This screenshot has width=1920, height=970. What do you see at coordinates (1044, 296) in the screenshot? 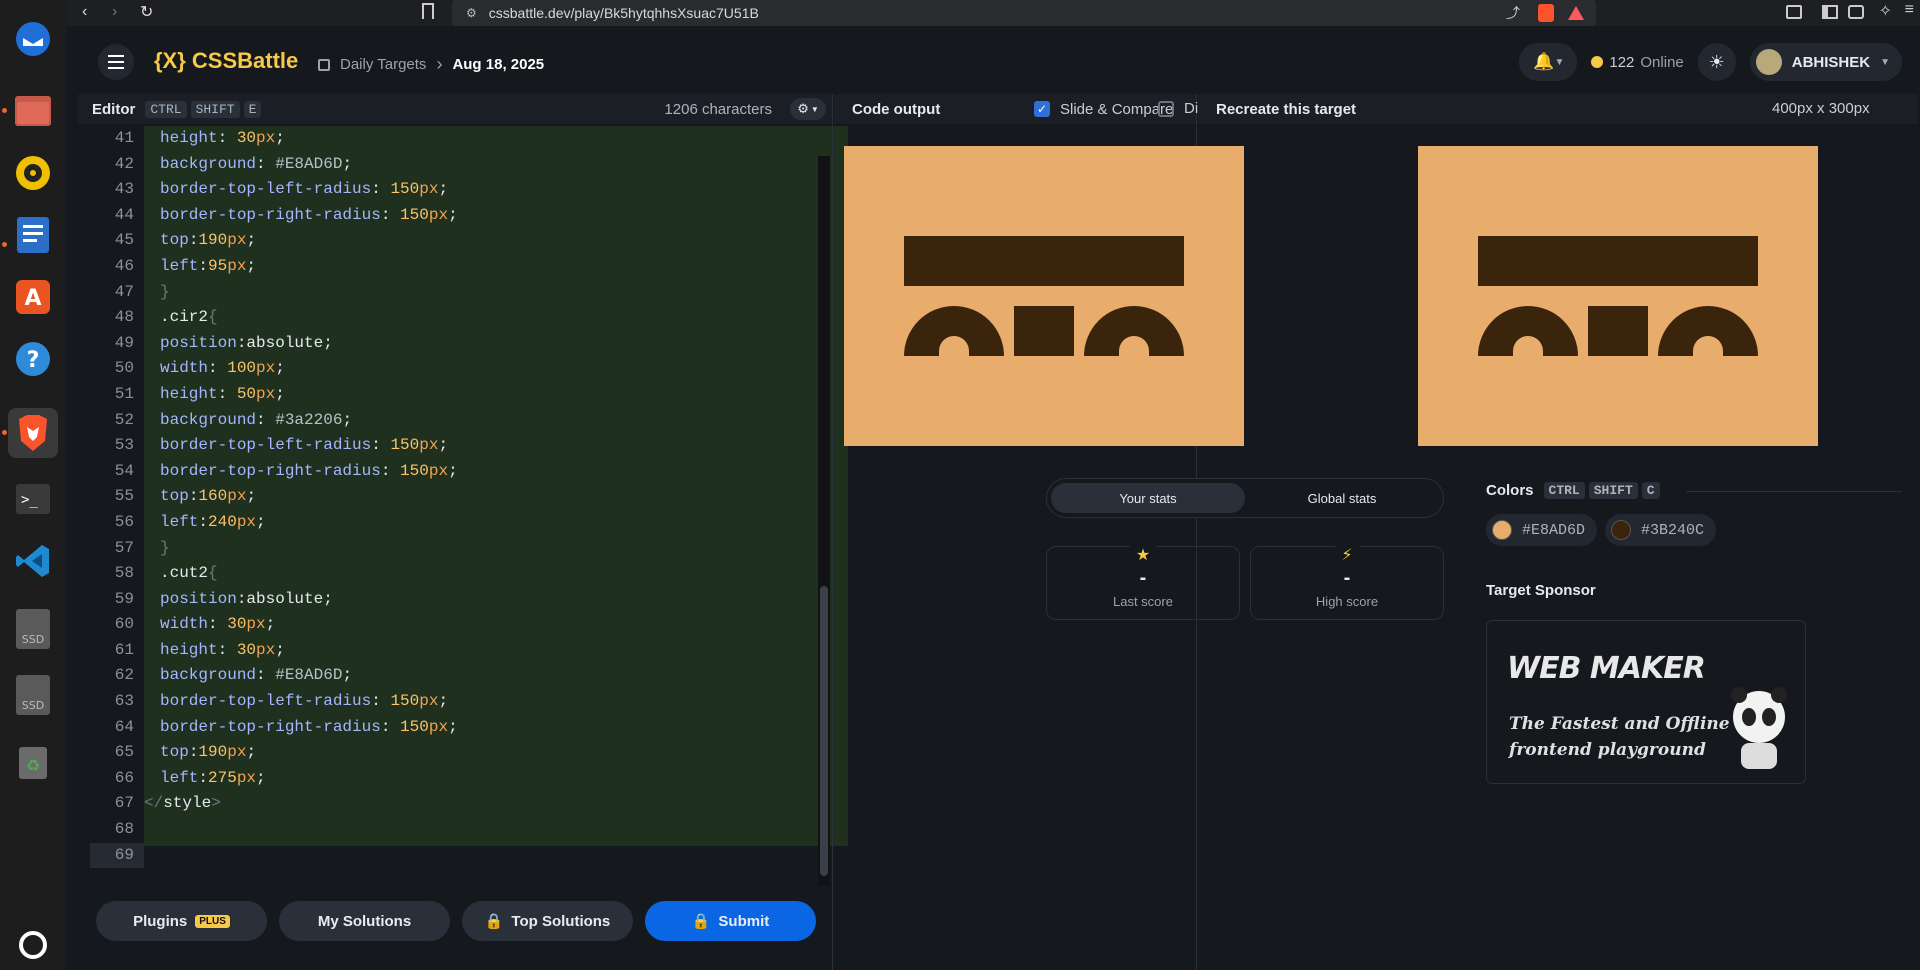
I see `code-output-canvas` at bounding box center [1044, 296].